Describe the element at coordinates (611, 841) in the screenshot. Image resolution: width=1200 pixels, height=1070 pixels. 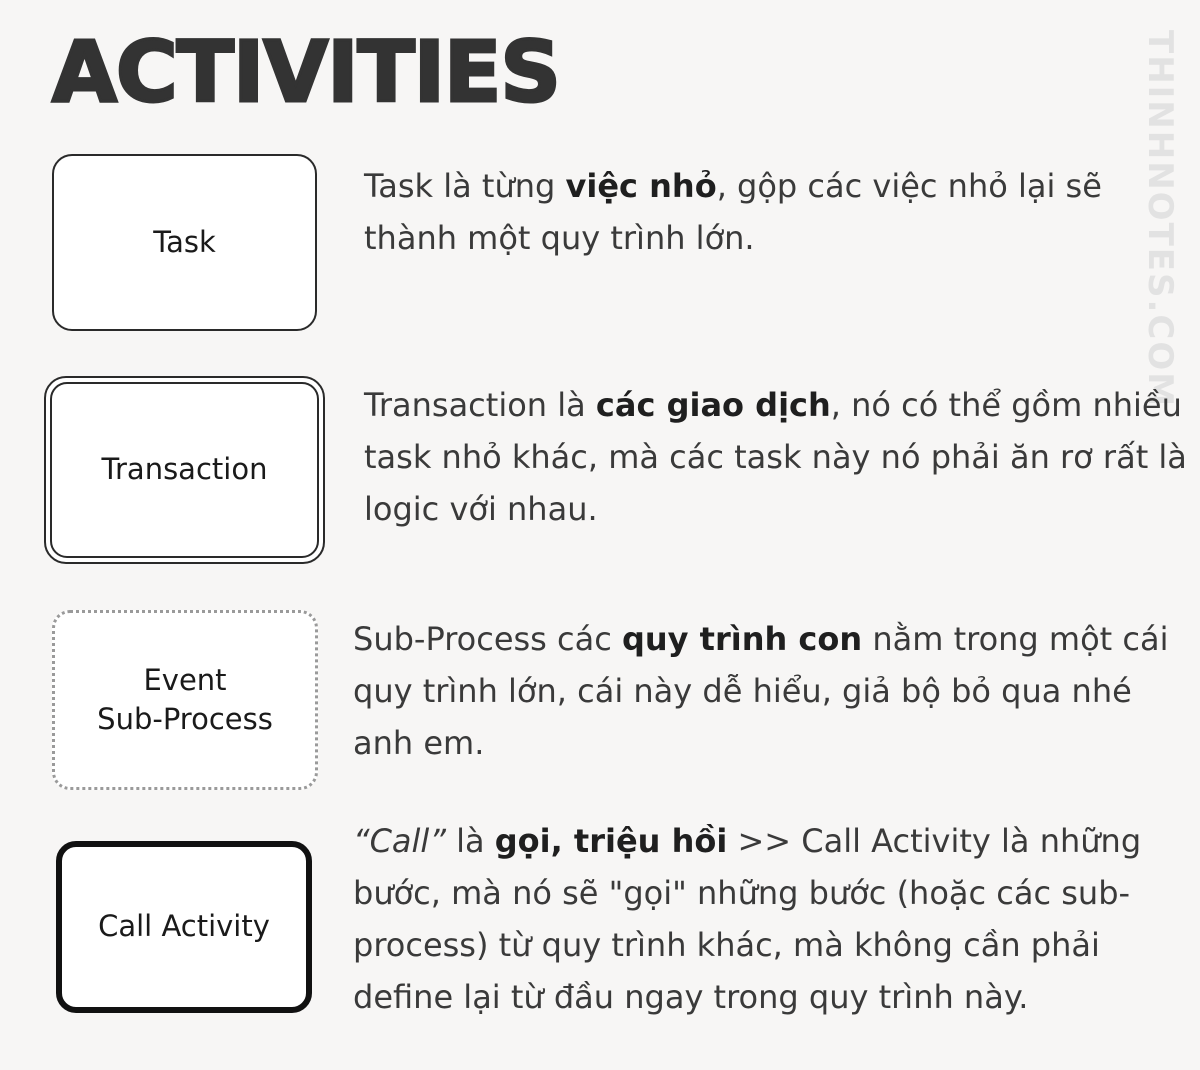
I see `description-segment: gọi, triệu hồi` at that location.